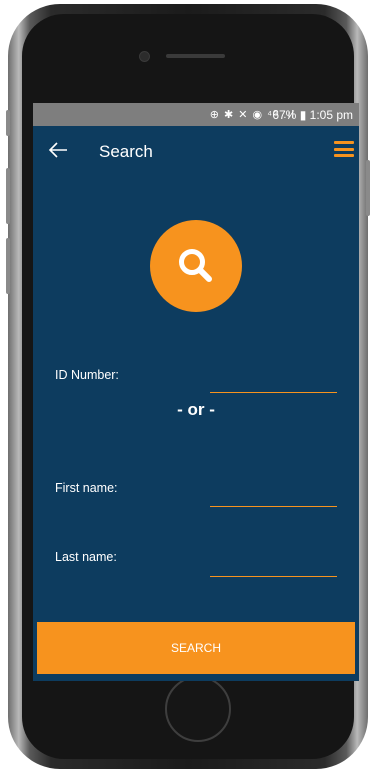 The image size is (376, 773). What do you see at coordinates (273, 565) in the screenshot?
I see `last-name-input` at bounding box center [273, 565].